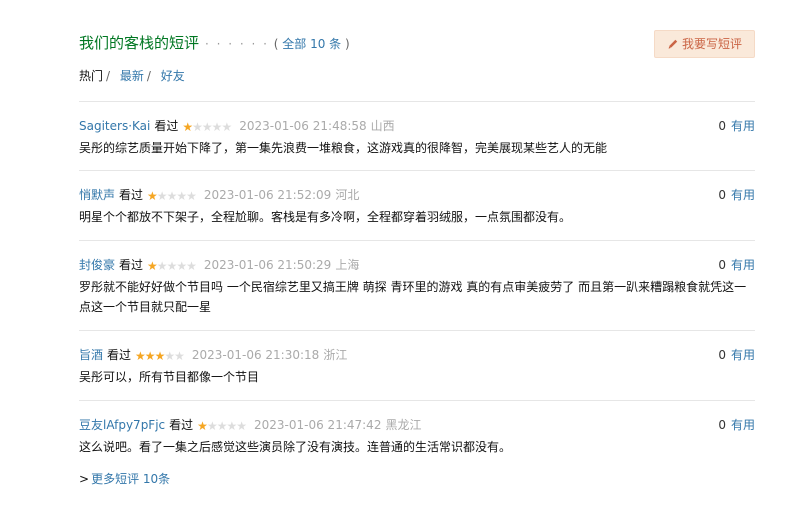 This screenshot has height=508, width=810. I want to click on all-comments-link: 全部 10 条, so click(311, 44).